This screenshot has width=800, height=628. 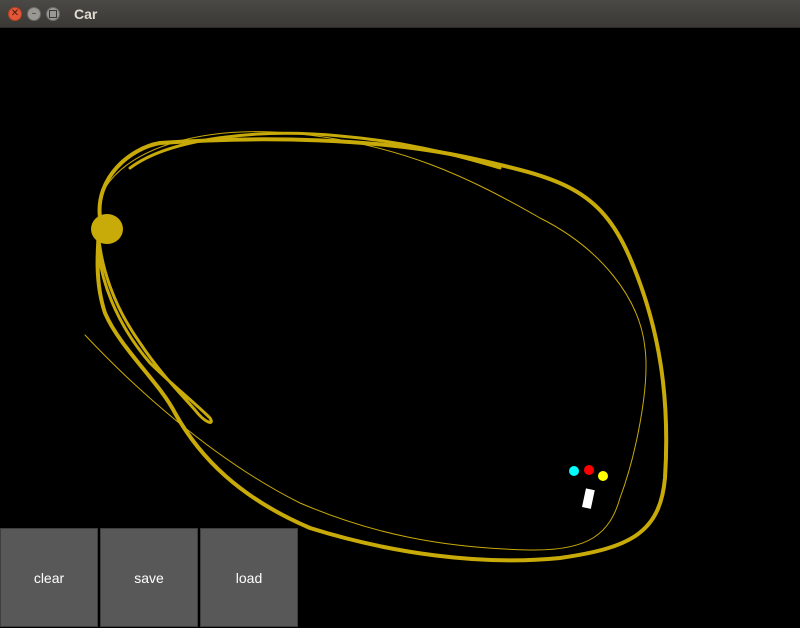 I want to click on maximize-icon, so click(x=53, y=14).